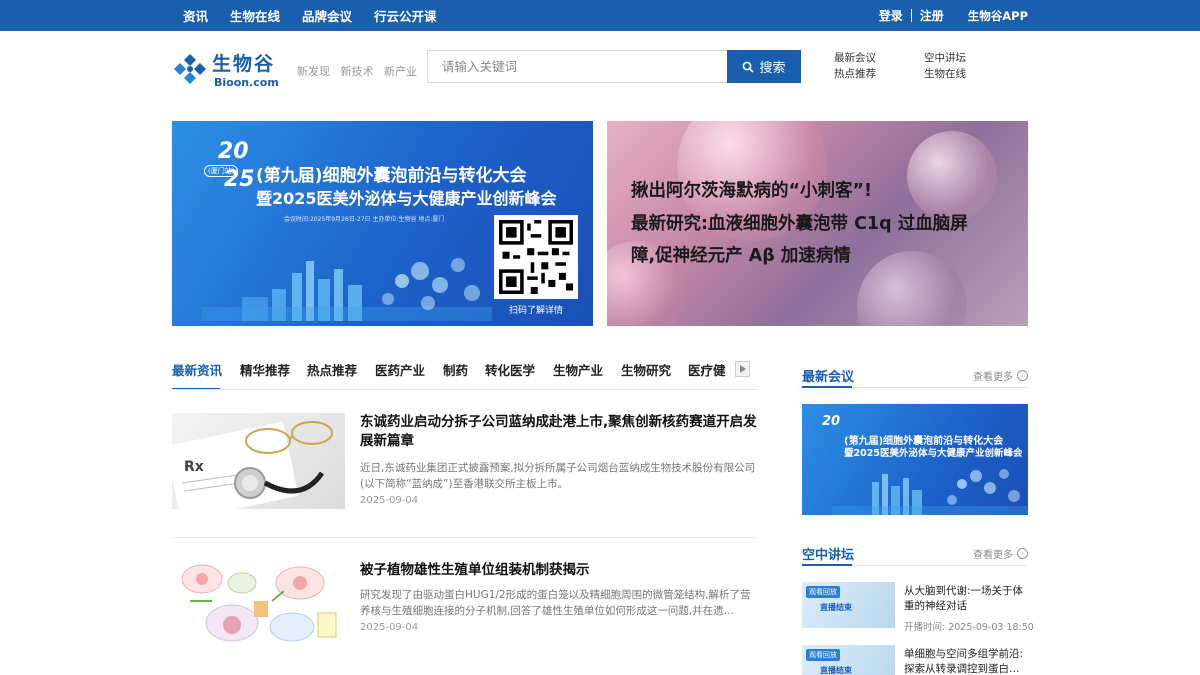  Describe the element at coordinates (578, 369) in the screenshot. I see `tab-bio-industry: 生物产业` at that location.